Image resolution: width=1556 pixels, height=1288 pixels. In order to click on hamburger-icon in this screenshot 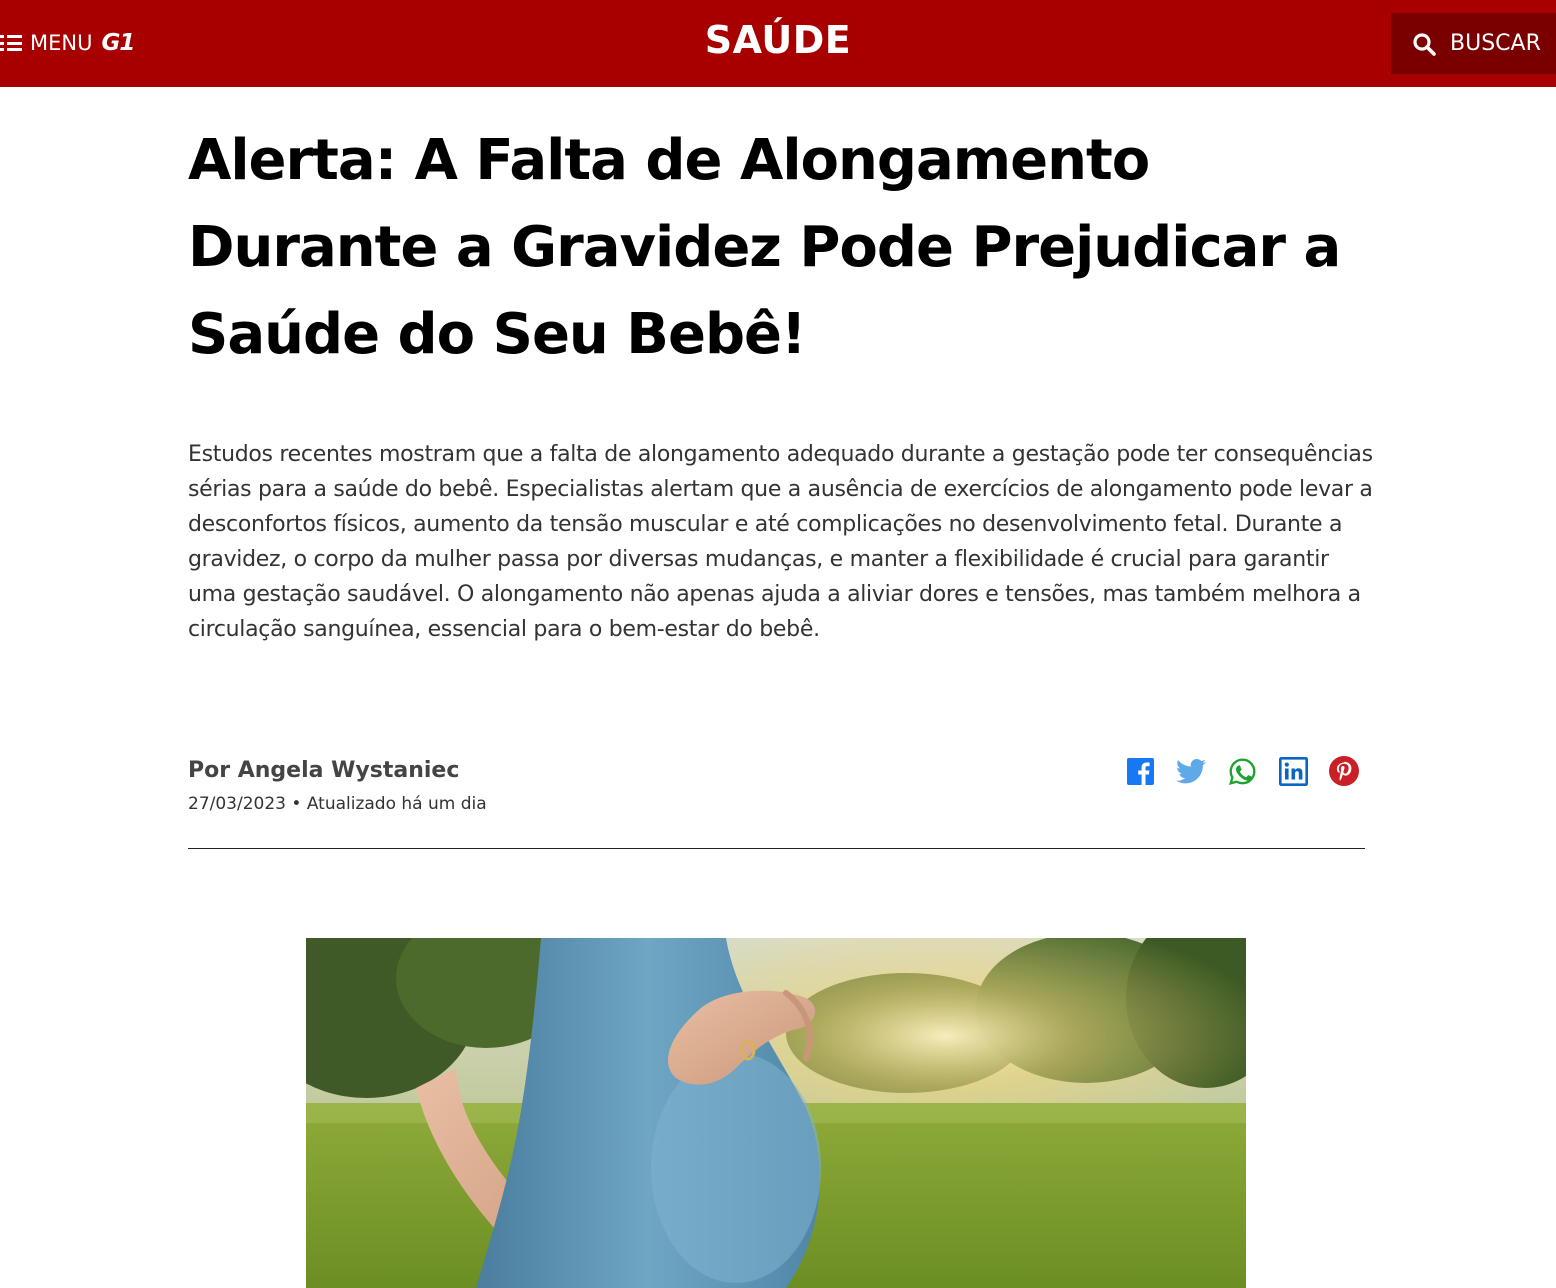, I will do `click(11, 43)`.